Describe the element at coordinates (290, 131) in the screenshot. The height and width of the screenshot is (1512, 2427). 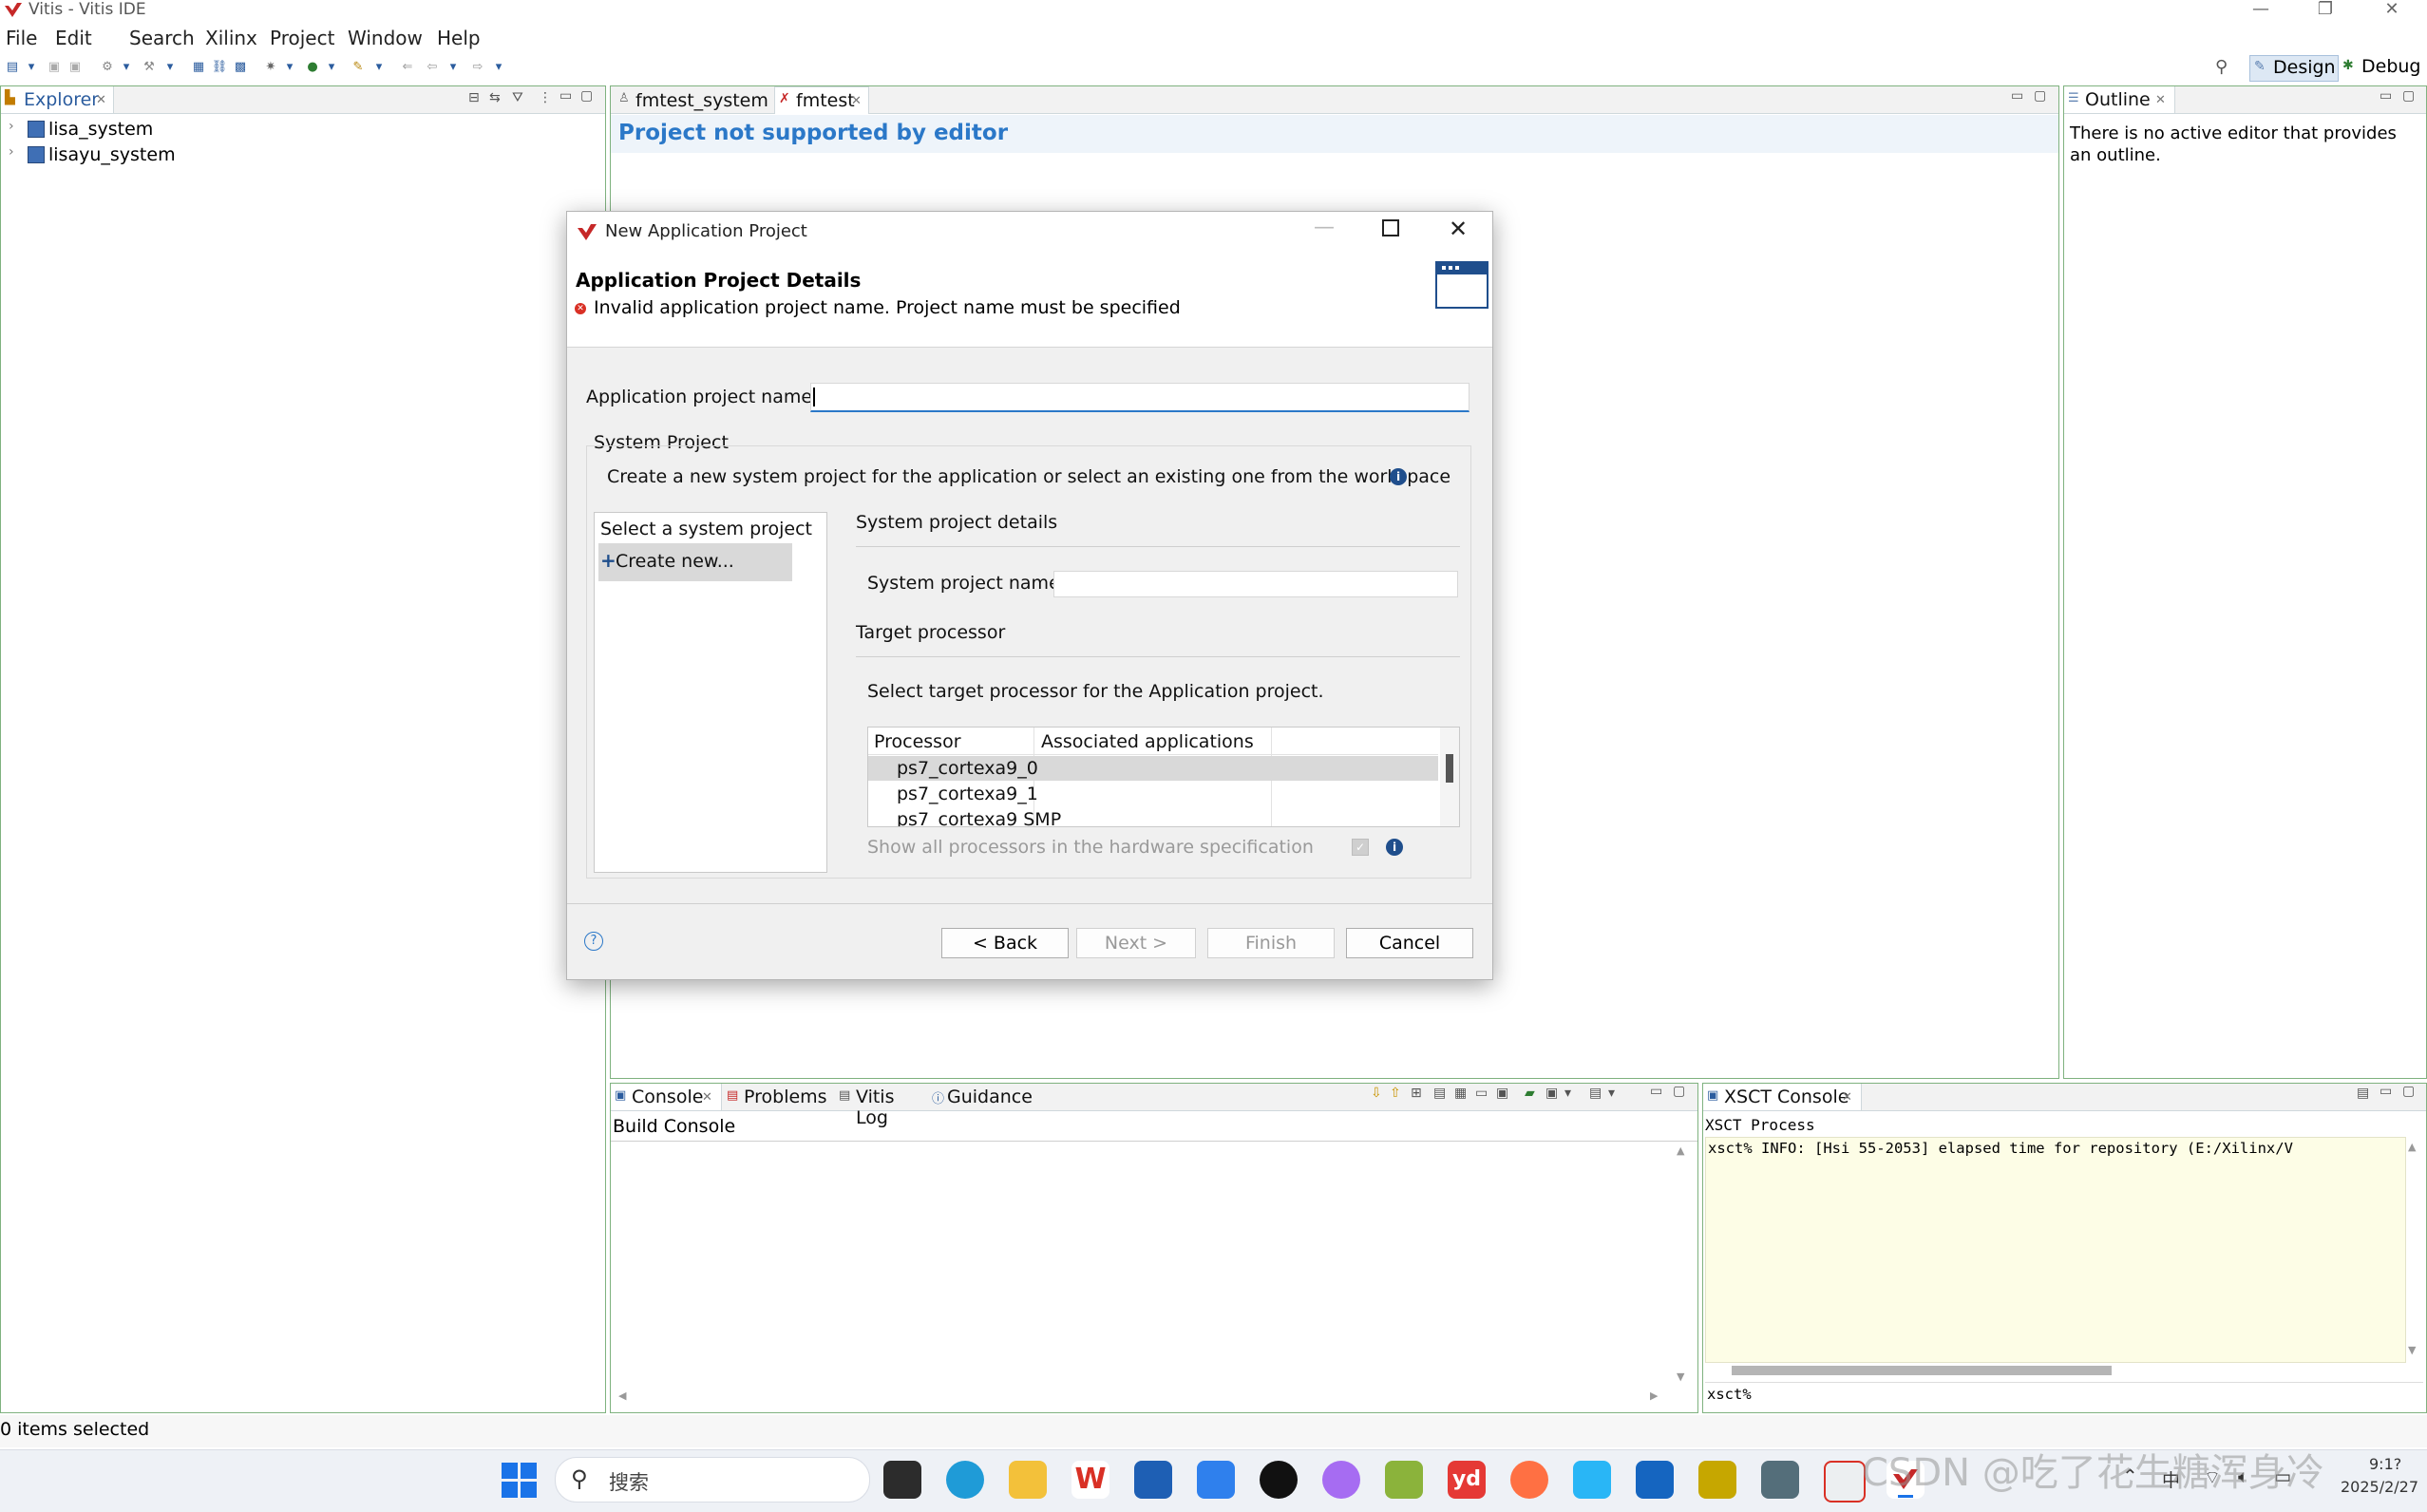
I see `tree-item: › lisa_system` at that location.